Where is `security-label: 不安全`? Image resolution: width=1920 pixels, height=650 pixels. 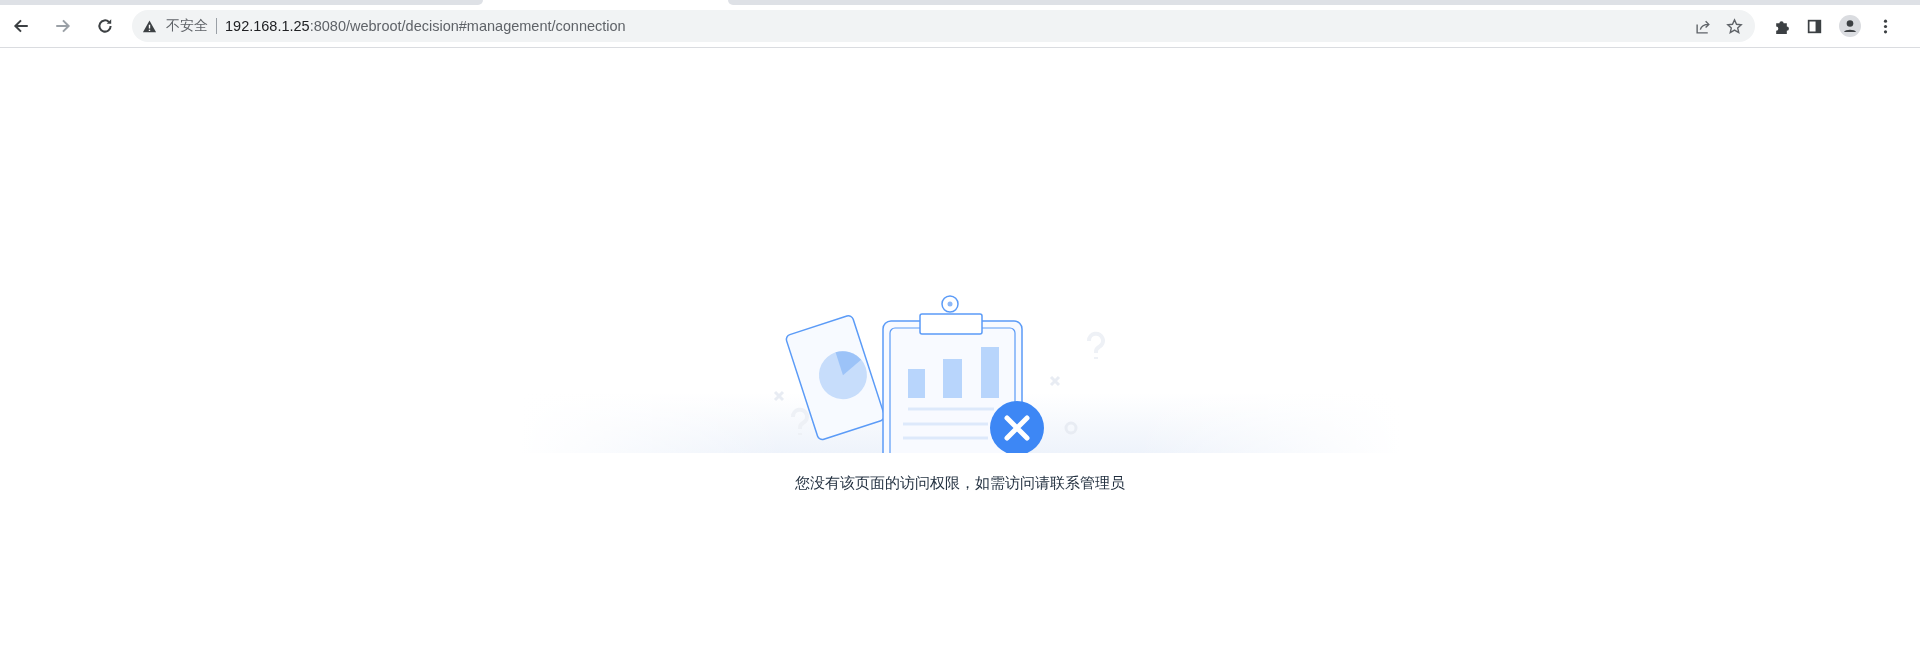 security-label: 不安全 is located at coordinates (187, 26).